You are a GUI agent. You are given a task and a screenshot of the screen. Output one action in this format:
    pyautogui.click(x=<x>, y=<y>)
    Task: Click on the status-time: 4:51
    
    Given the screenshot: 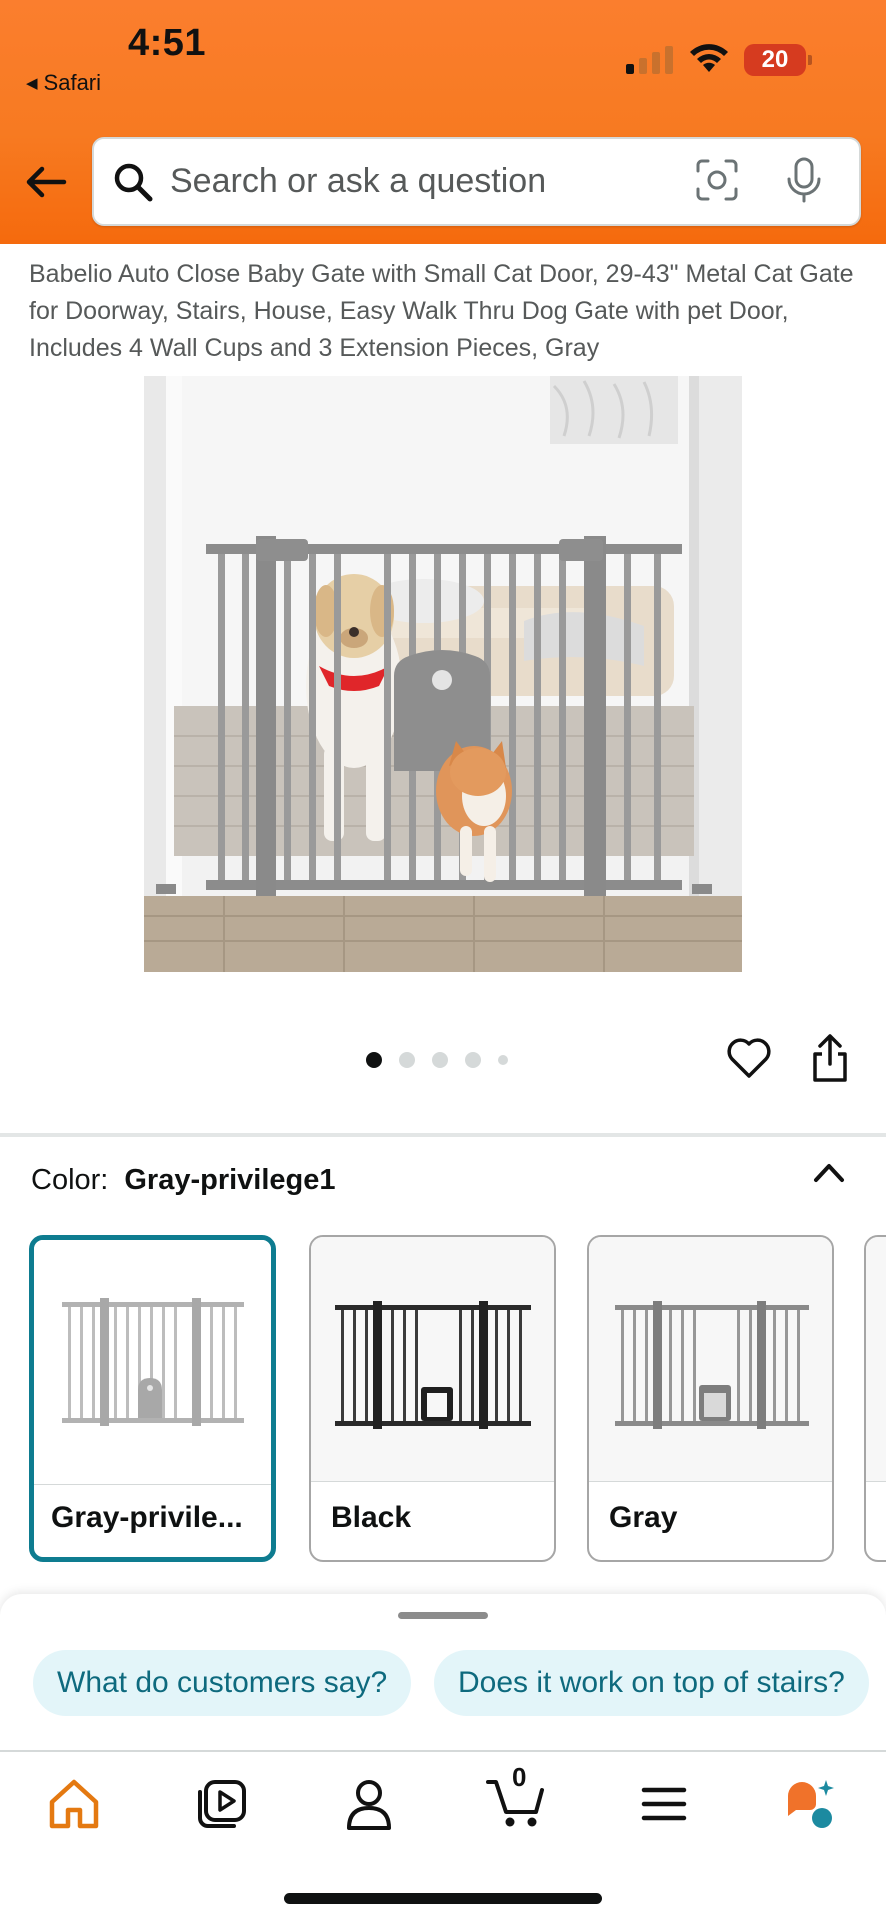 What is the action you would take?
    pyautogui.click(x=167, y=43)
    